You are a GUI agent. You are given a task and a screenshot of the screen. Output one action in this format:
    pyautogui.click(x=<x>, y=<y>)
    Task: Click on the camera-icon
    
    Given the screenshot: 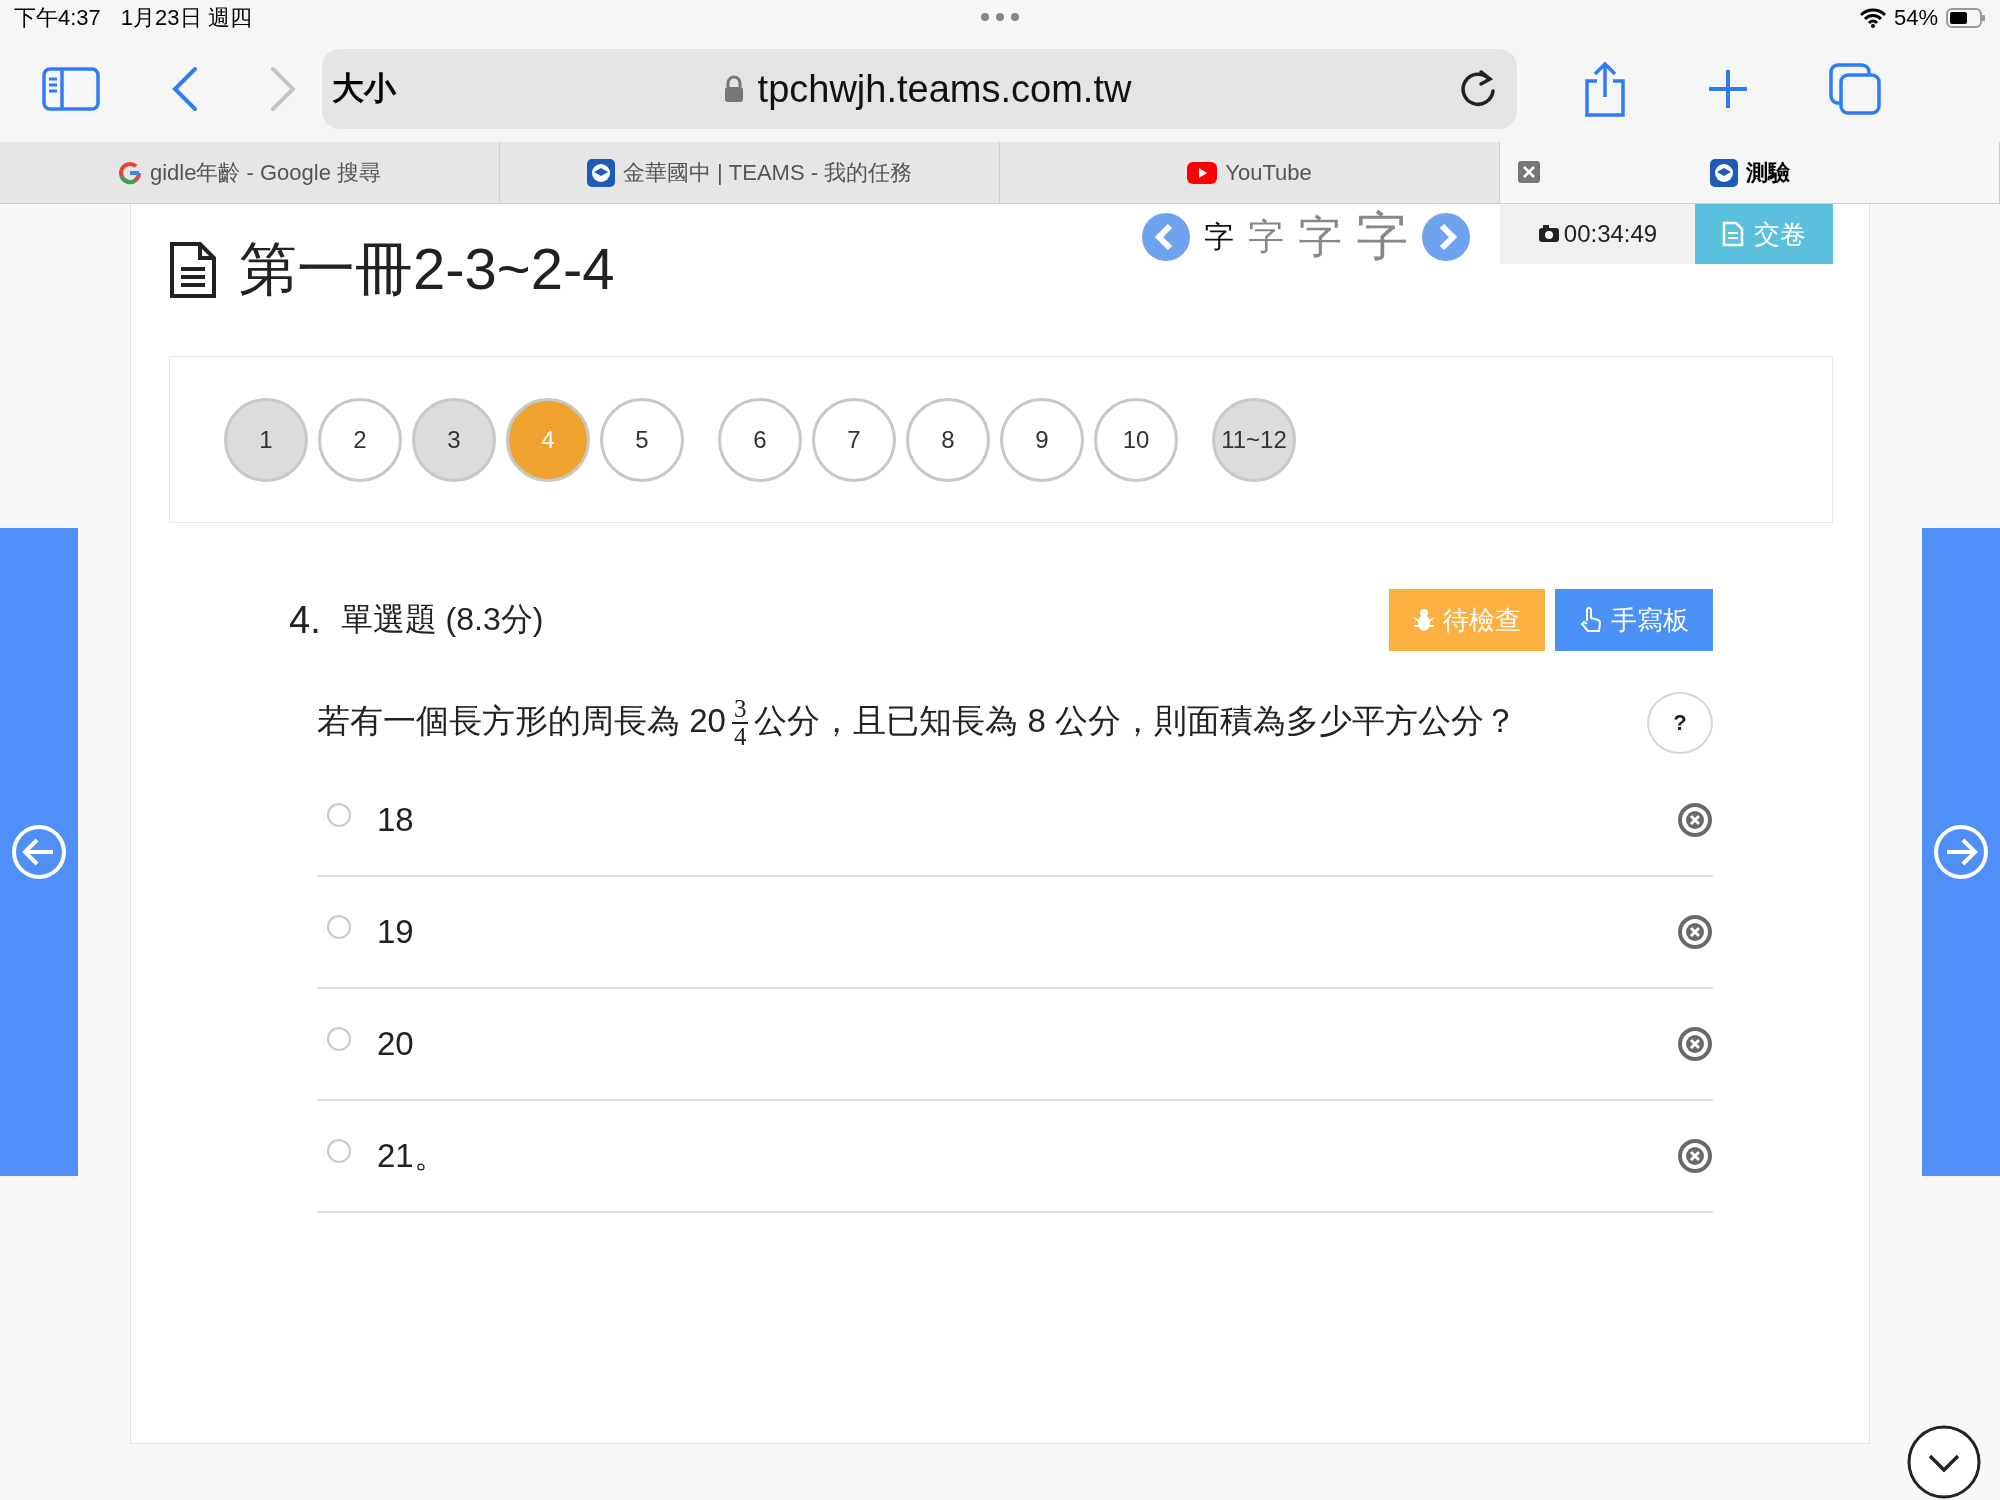 What is the action you would take?
    pyautogui.click(x=1548, y=234)
    